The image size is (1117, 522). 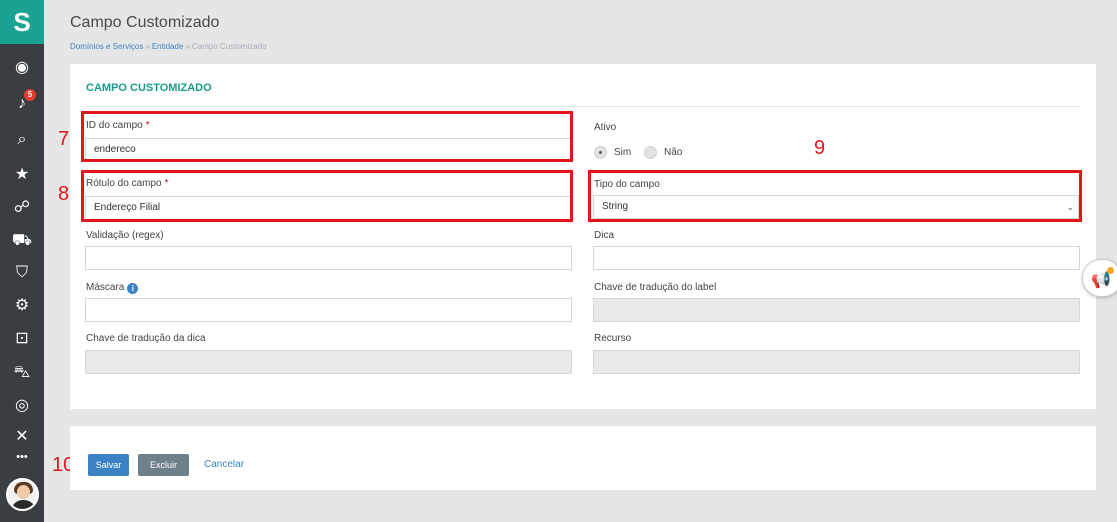 What do you see at coordinates (22, 373) in the screenshot?
I see `truck-icon: ⛍` at bounding box center [22, 373].